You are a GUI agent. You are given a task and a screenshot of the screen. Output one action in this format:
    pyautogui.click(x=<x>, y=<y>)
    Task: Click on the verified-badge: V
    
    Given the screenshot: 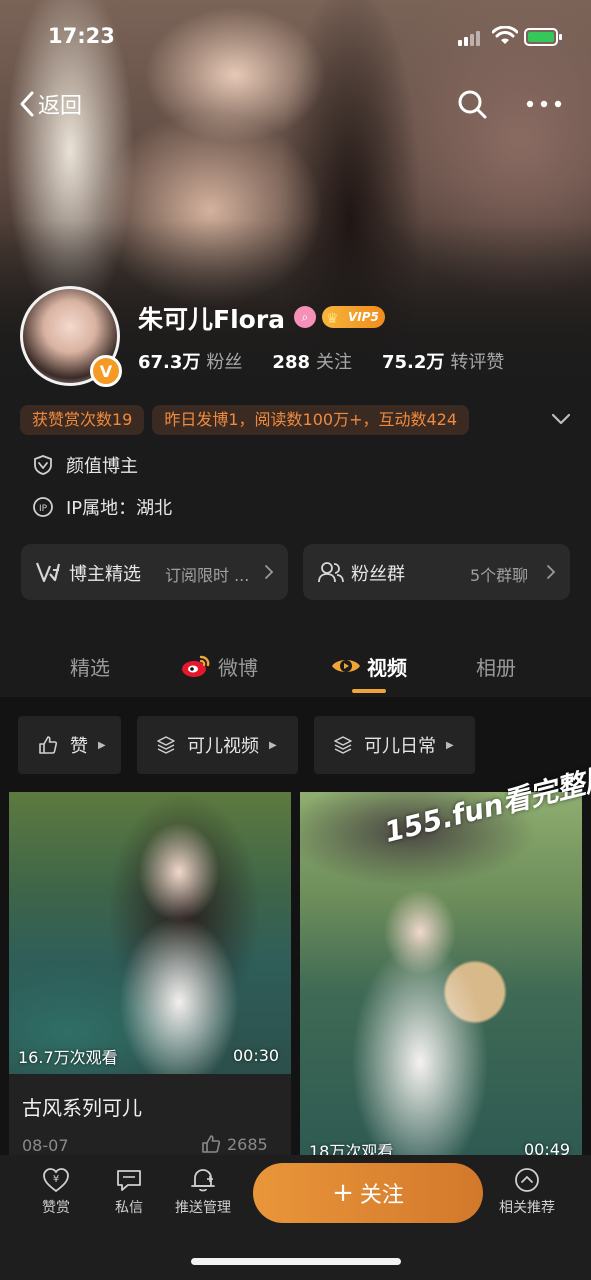 What is the action you would take?
    pyautogui.click(x=106, y=371)
    